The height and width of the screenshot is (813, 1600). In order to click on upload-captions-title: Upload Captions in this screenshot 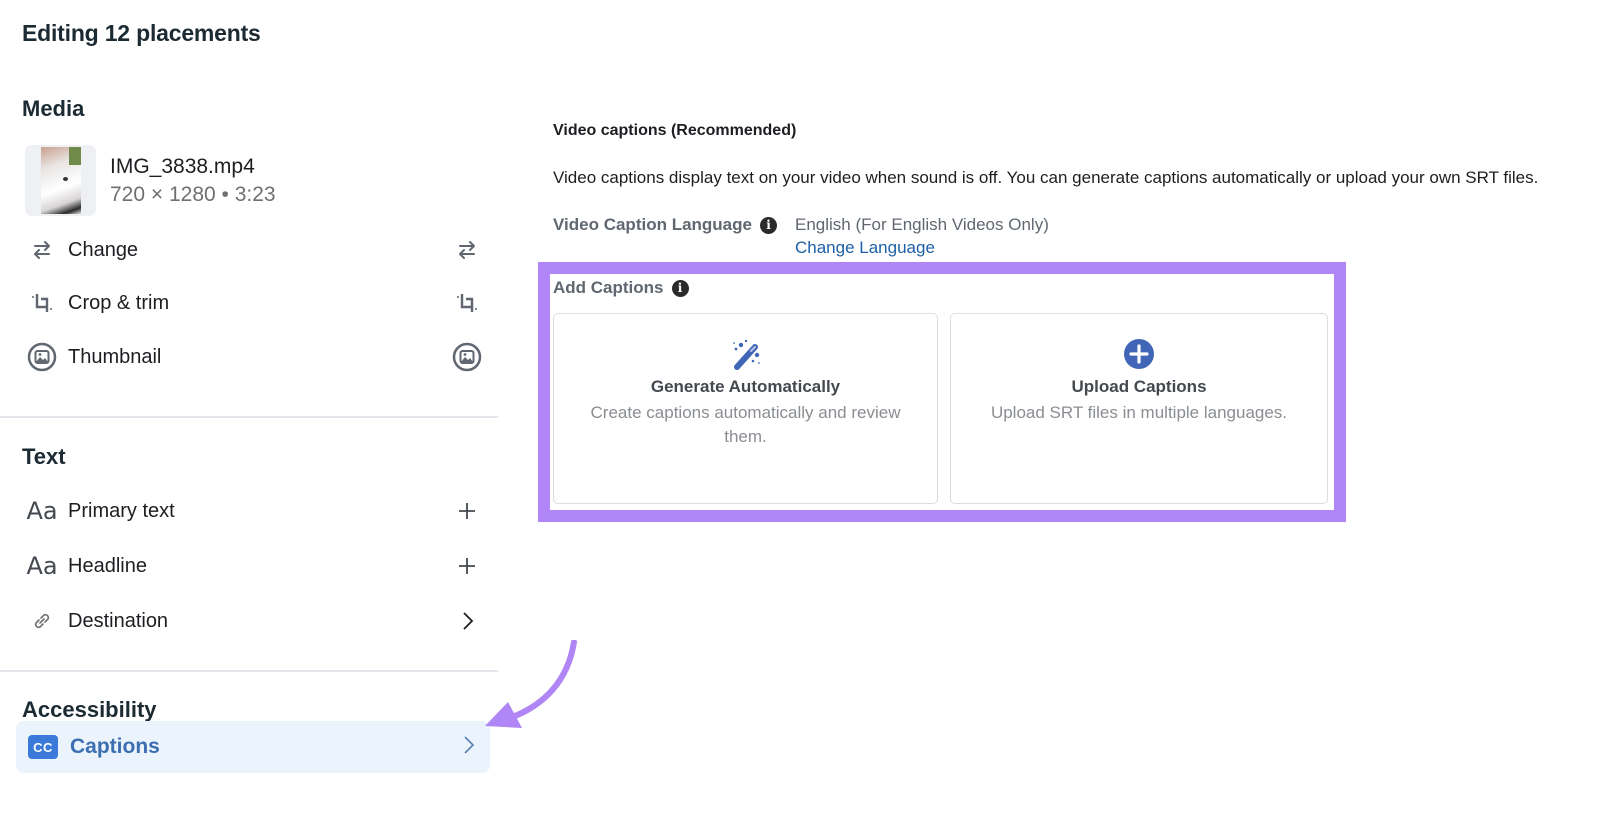, I will do `click(1139, 386)`.